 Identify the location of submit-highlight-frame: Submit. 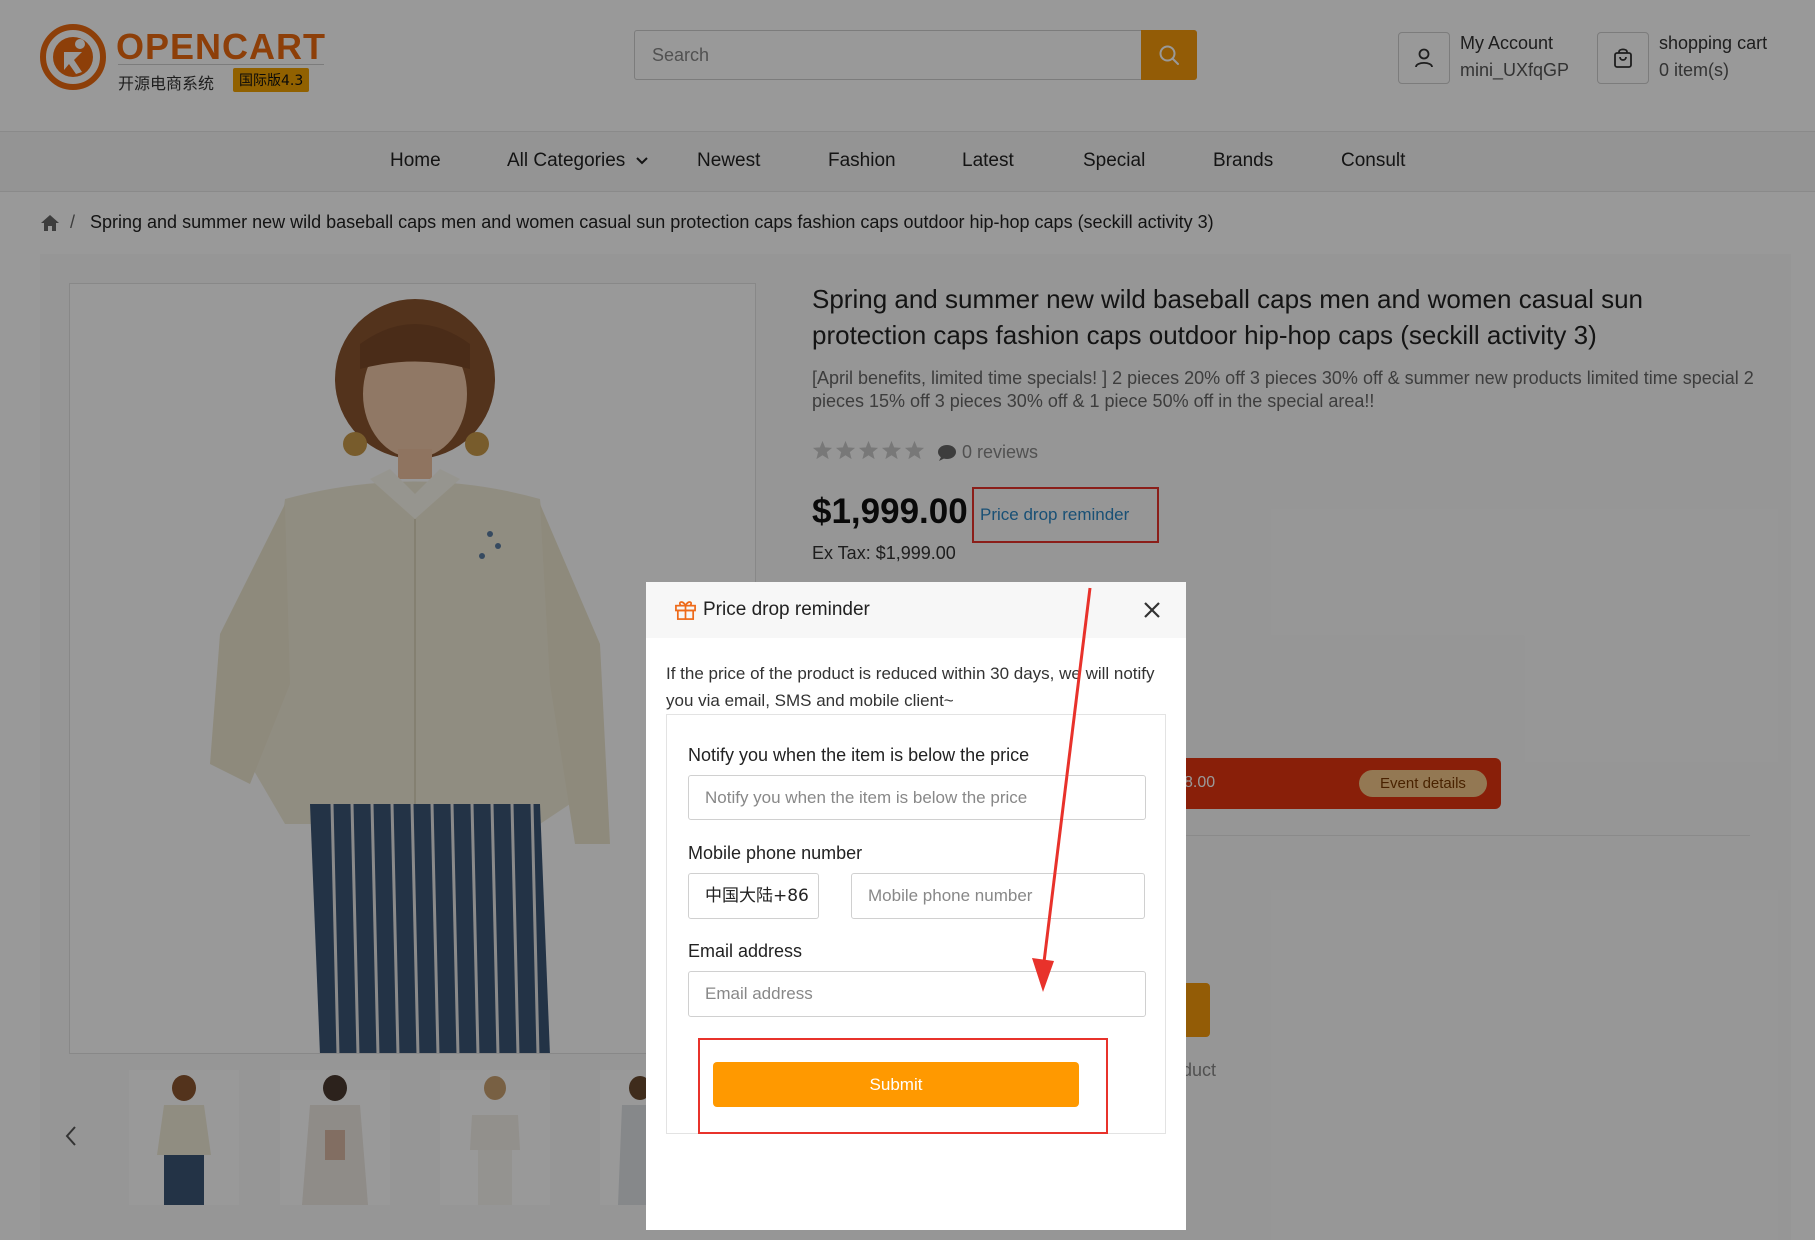
(903, 1086).